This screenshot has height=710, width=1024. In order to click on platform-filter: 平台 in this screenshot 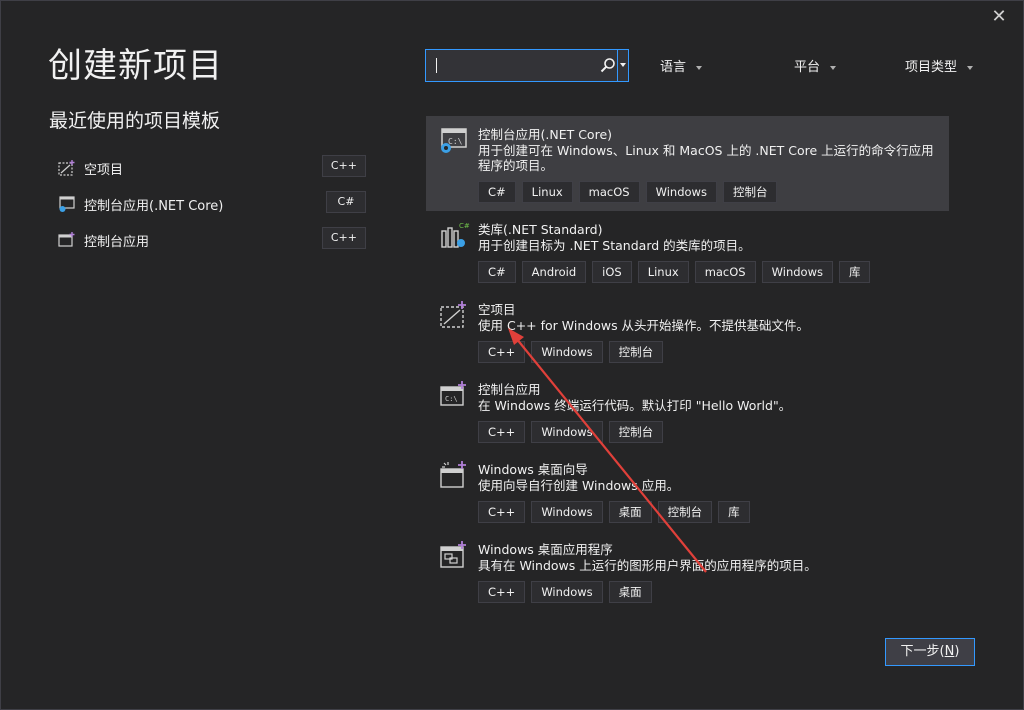, I will do `click(815, 65)`.